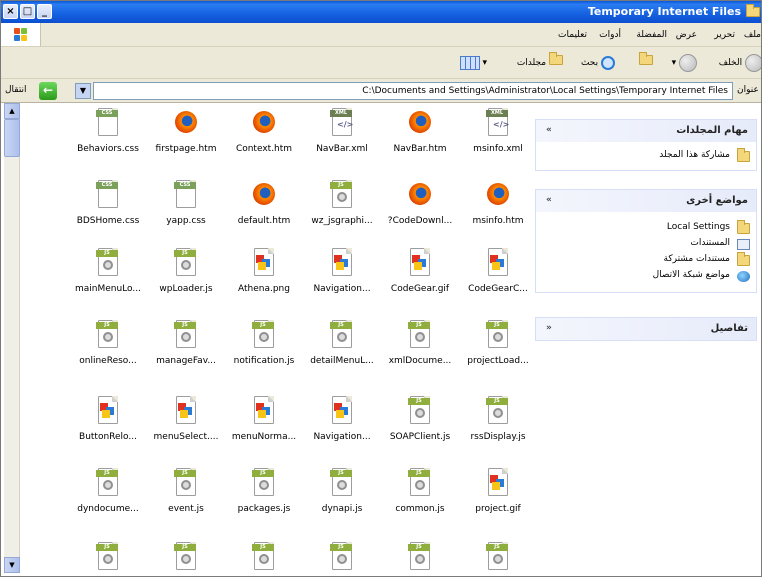 The height and width of the screenshot is (577, 762). What do you see at coordinates (740, 63) in the screenshot?
I see `back-button: الخلف` at bounding box center [740, 63].